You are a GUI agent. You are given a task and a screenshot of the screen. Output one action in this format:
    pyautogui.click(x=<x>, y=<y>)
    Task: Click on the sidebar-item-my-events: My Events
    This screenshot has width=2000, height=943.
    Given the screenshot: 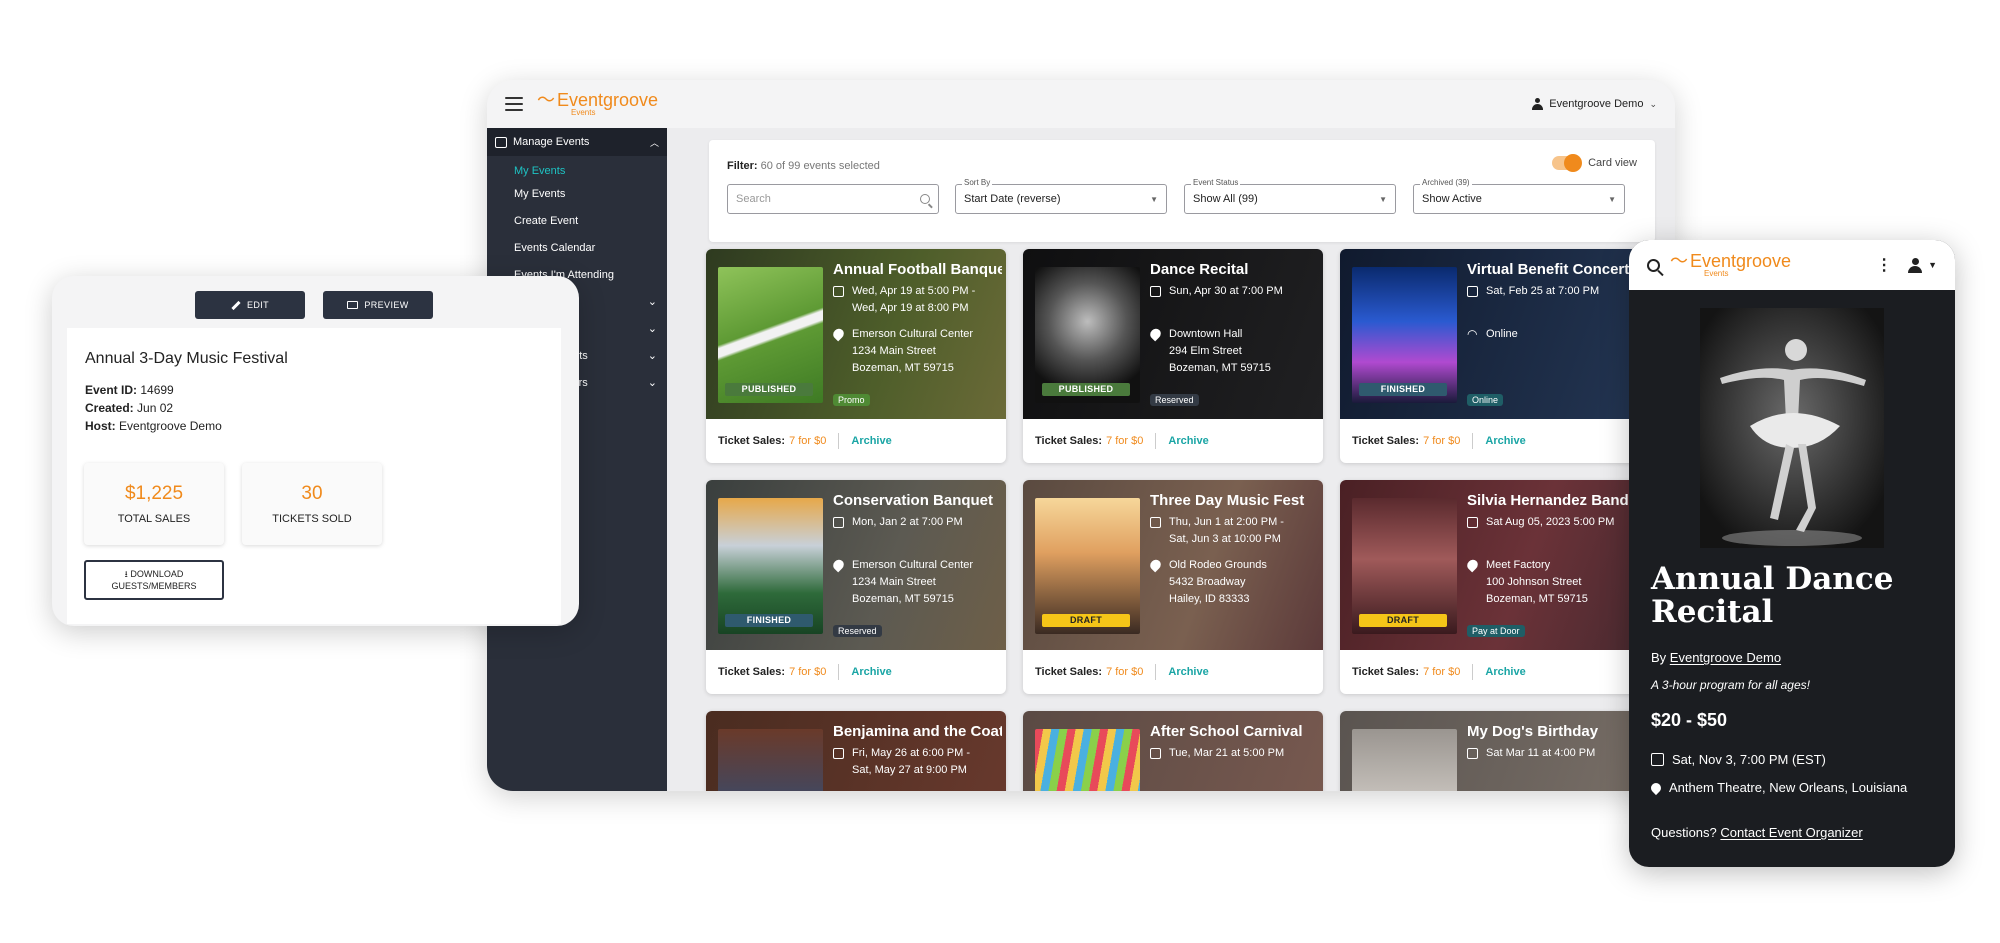 What is the action you would take?
    pyautogui.click(x=577, y=193)
    